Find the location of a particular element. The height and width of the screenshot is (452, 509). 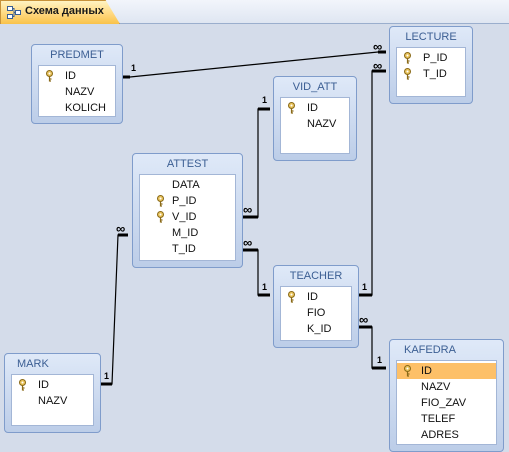

table-mark: MARK ID NAZV is located at coordinates (52, 393).